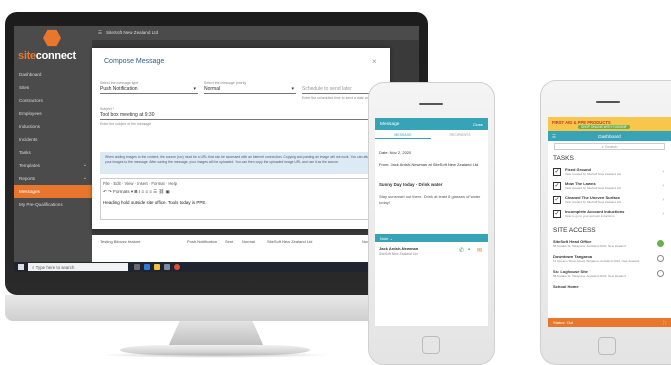  What do you see at coordinates (177, 267) in the screenshot?
I see `chrome-icon` at bounding box center [177, 267].